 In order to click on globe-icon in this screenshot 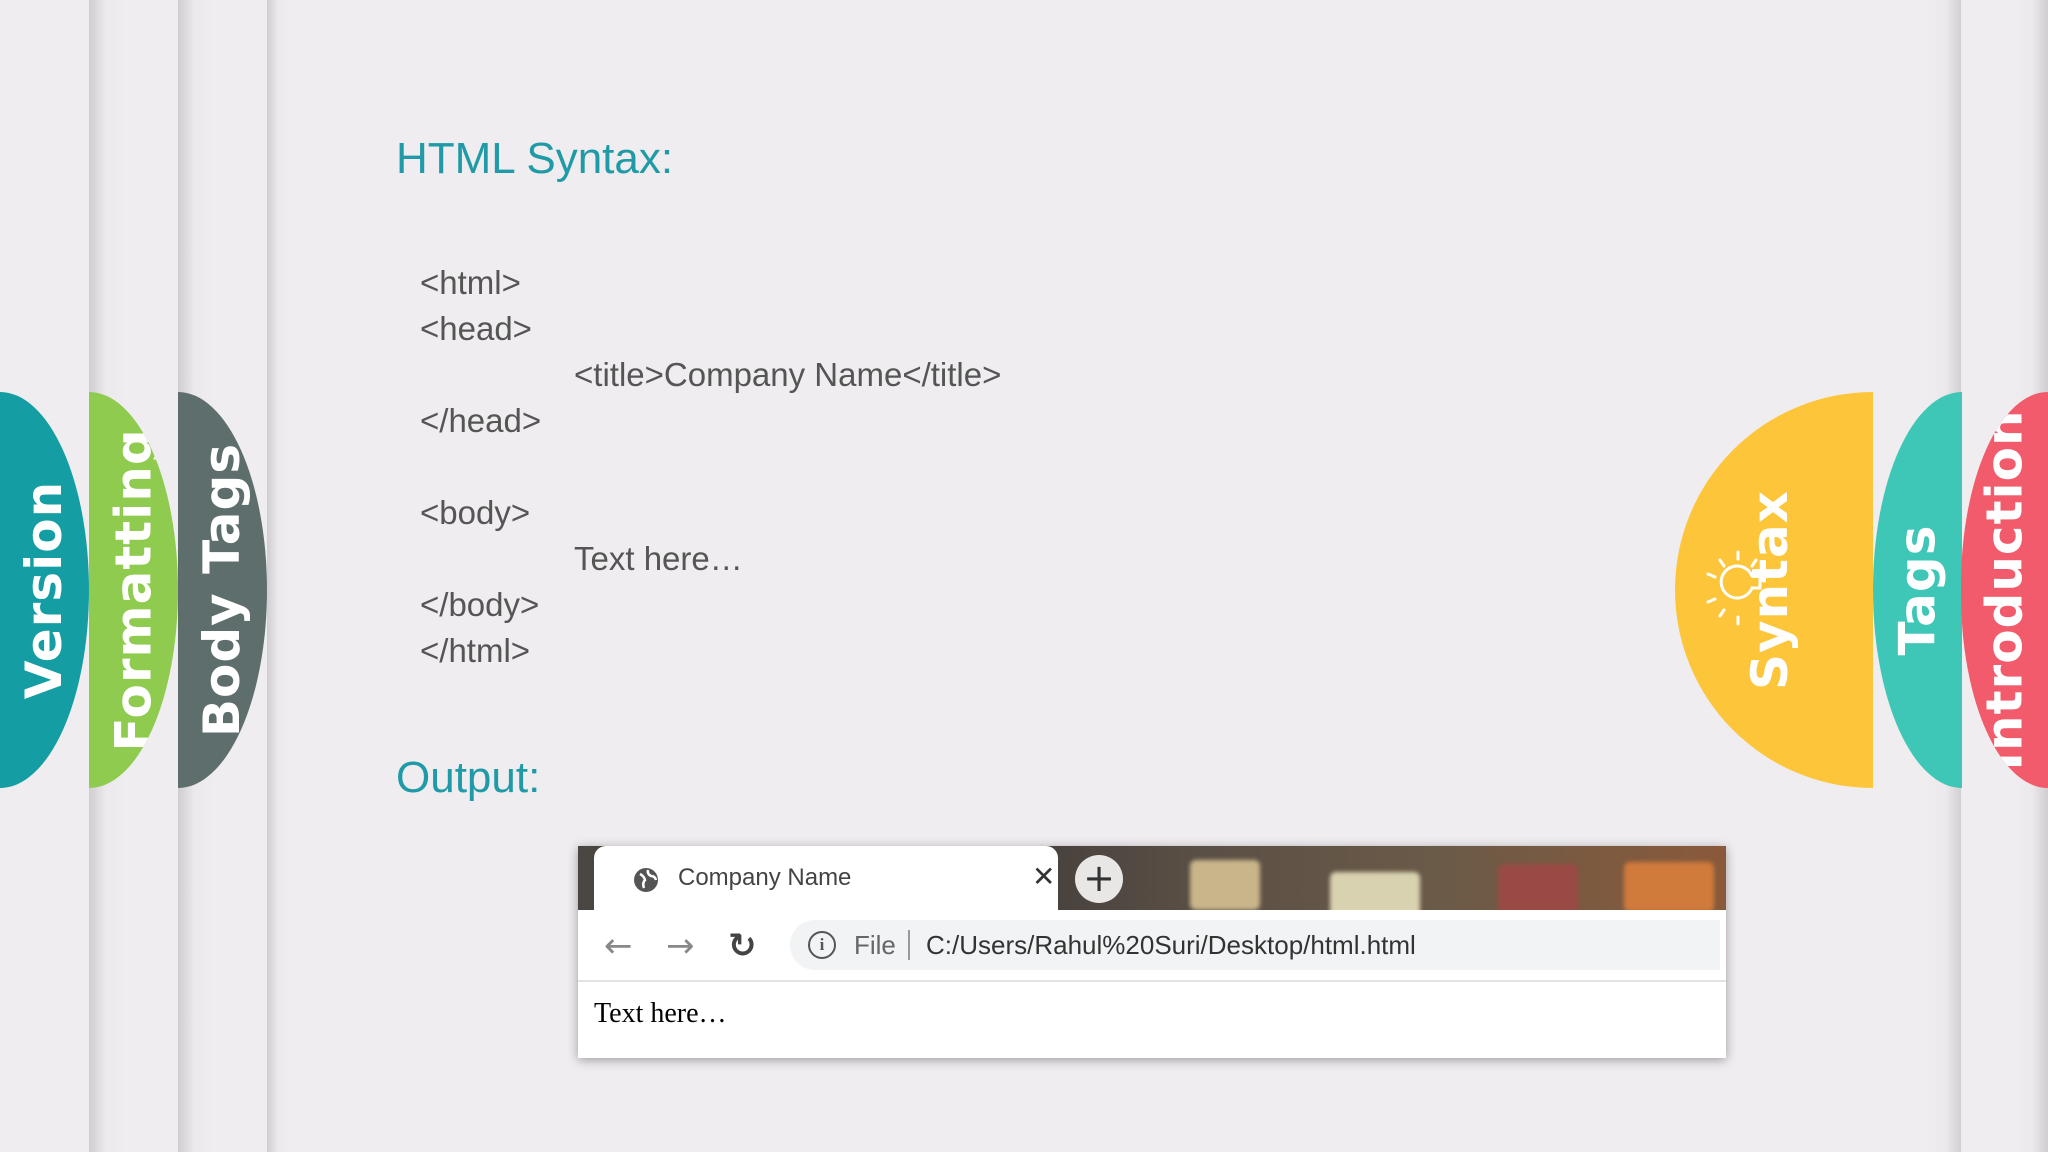, I will do `click(646, 880)`.